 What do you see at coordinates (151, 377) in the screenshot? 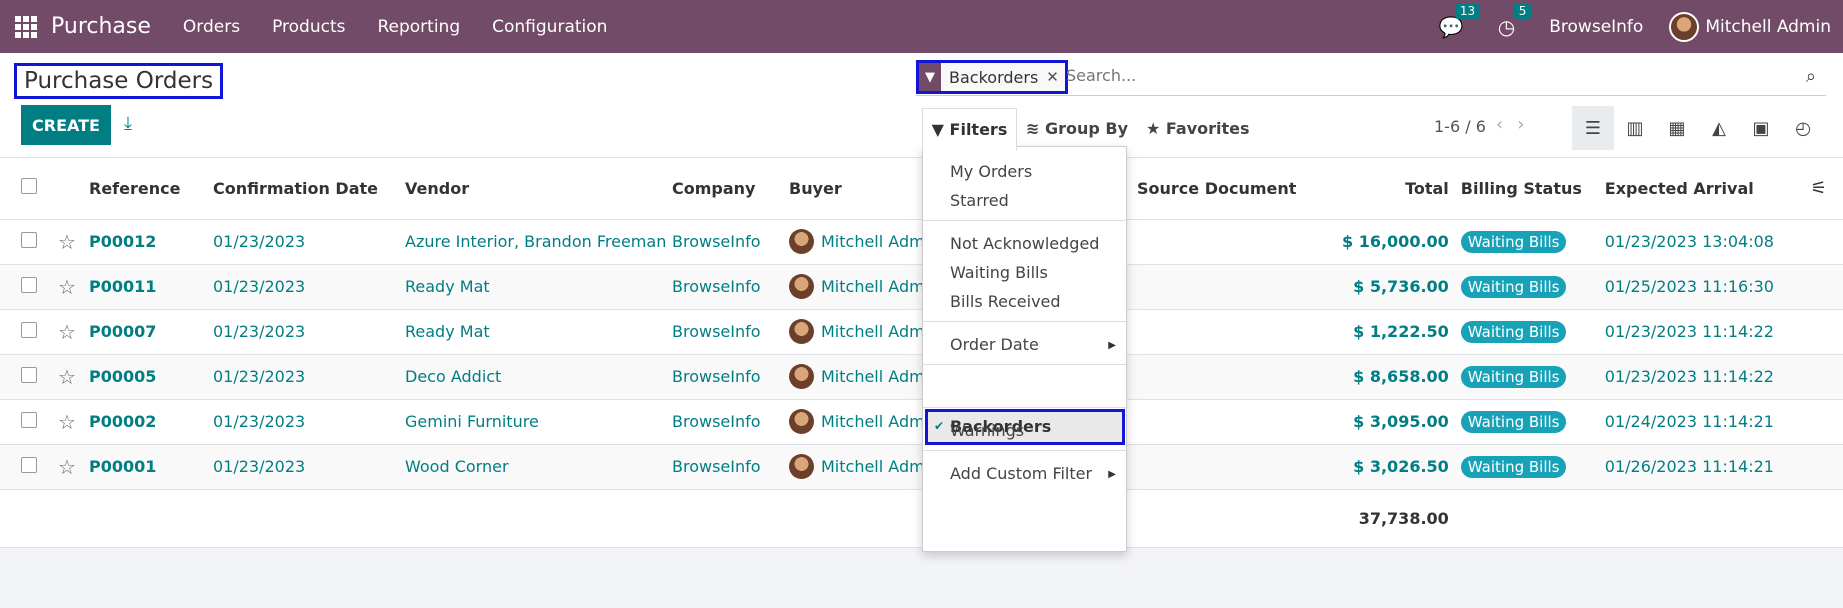
I see `cell-reference: P00005` at bounding box center [151, 377].